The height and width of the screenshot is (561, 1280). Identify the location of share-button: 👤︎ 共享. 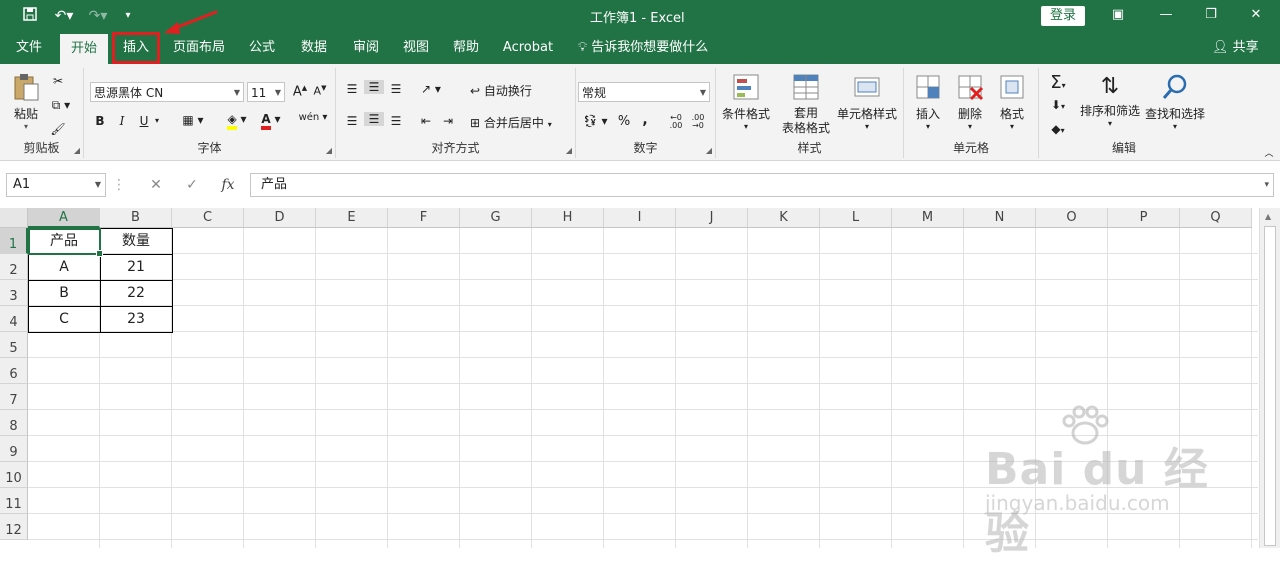
(1235, 48).